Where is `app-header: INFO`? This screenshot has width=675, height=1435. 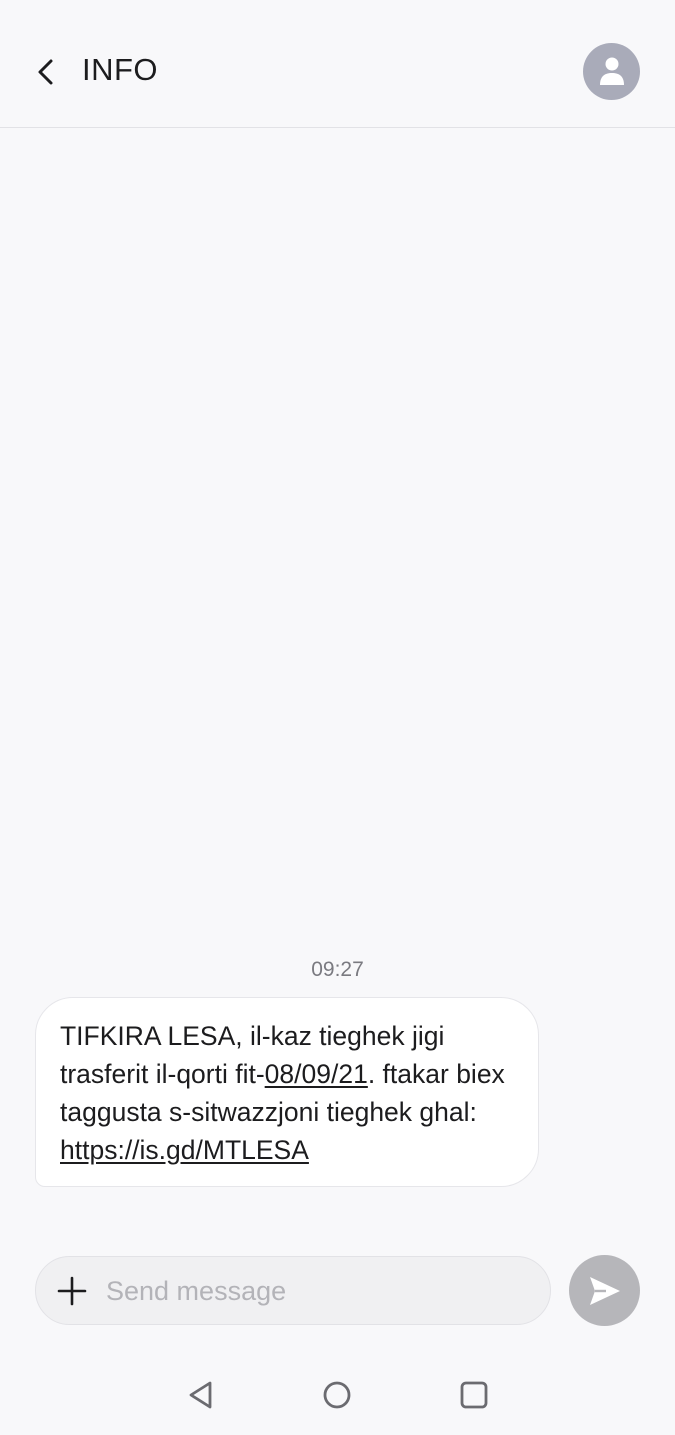 app-header: INFO is located at coordinates (337, 64).